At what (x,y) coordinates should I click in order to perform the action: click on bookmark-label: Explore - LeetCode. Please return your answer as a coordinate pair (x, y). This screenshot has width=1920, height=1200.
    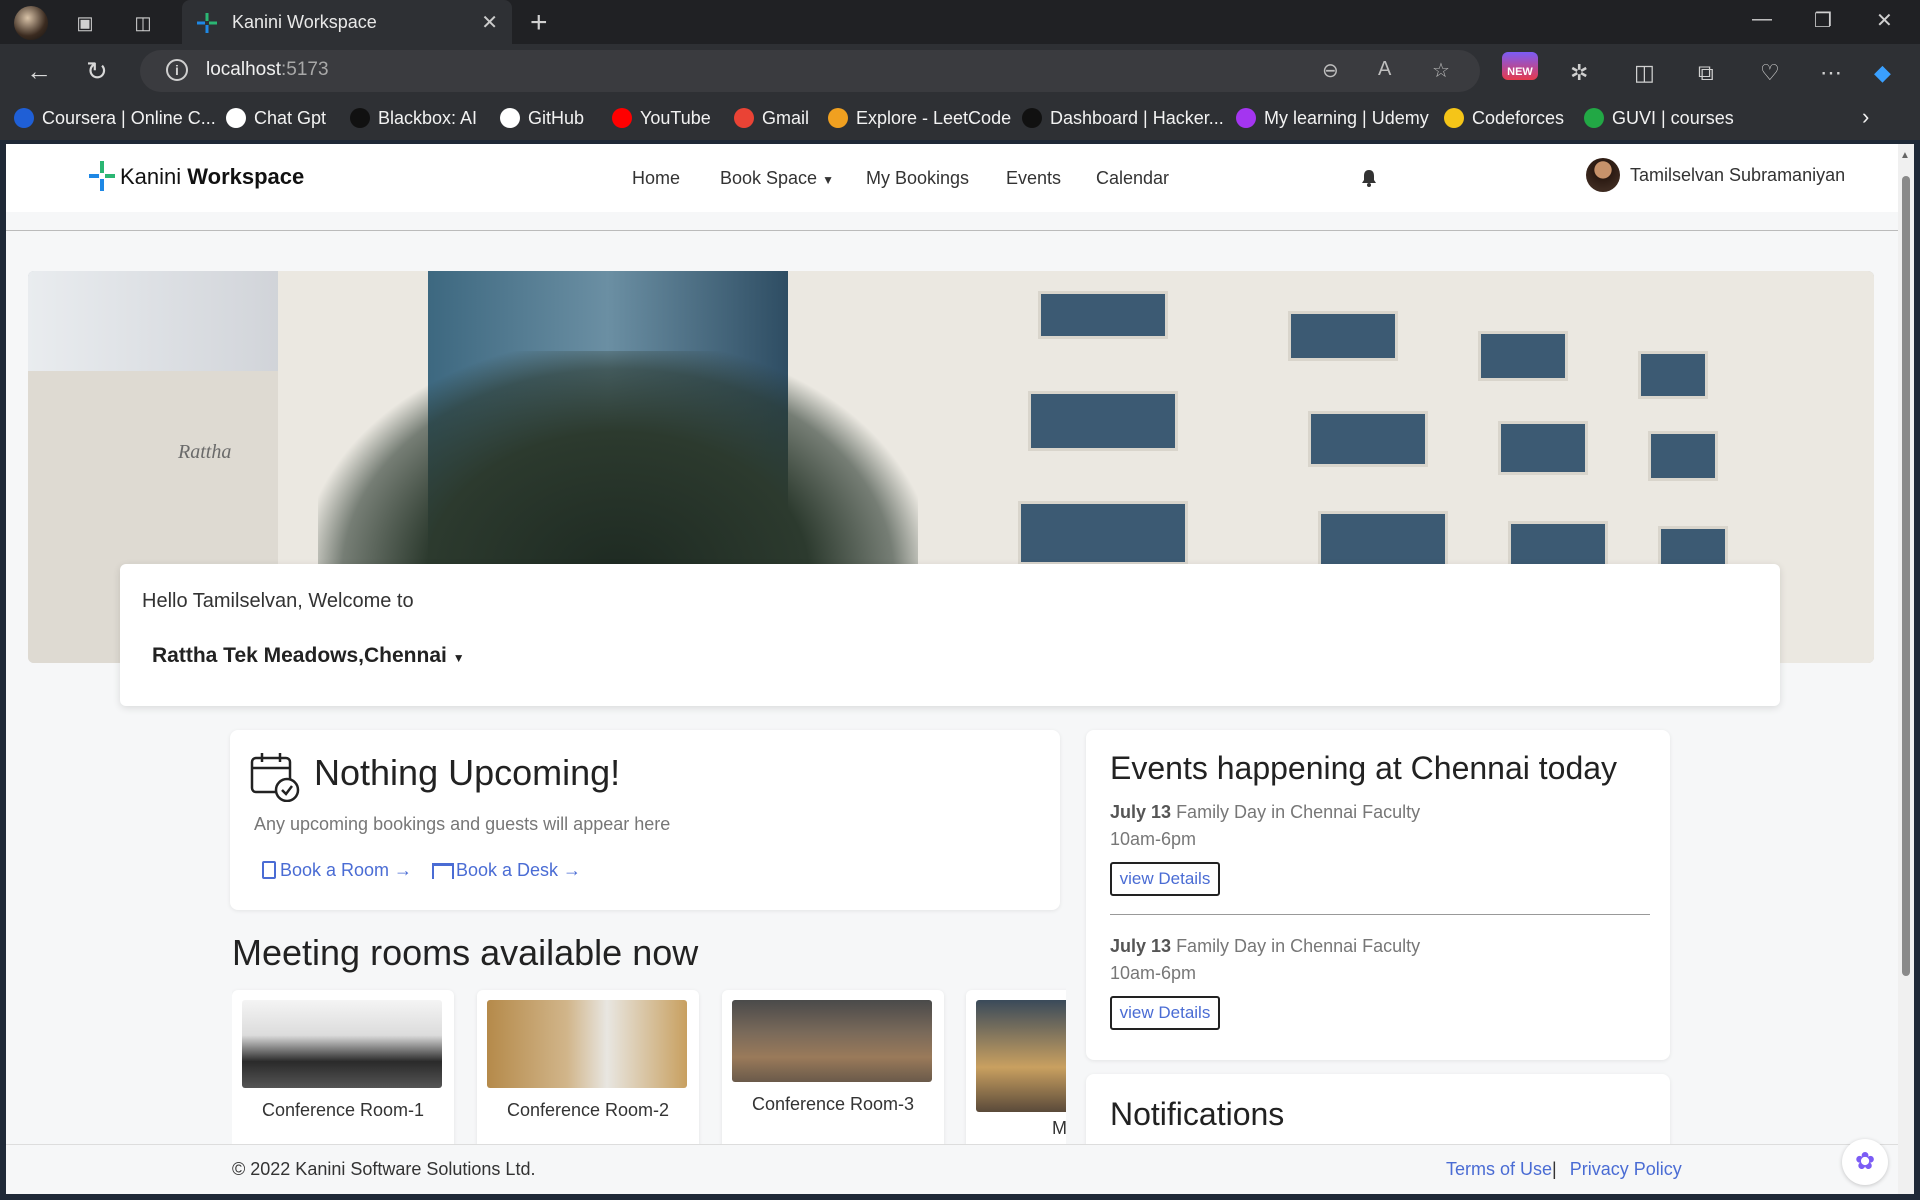
    Looking at the image, I should click on (934, 118).